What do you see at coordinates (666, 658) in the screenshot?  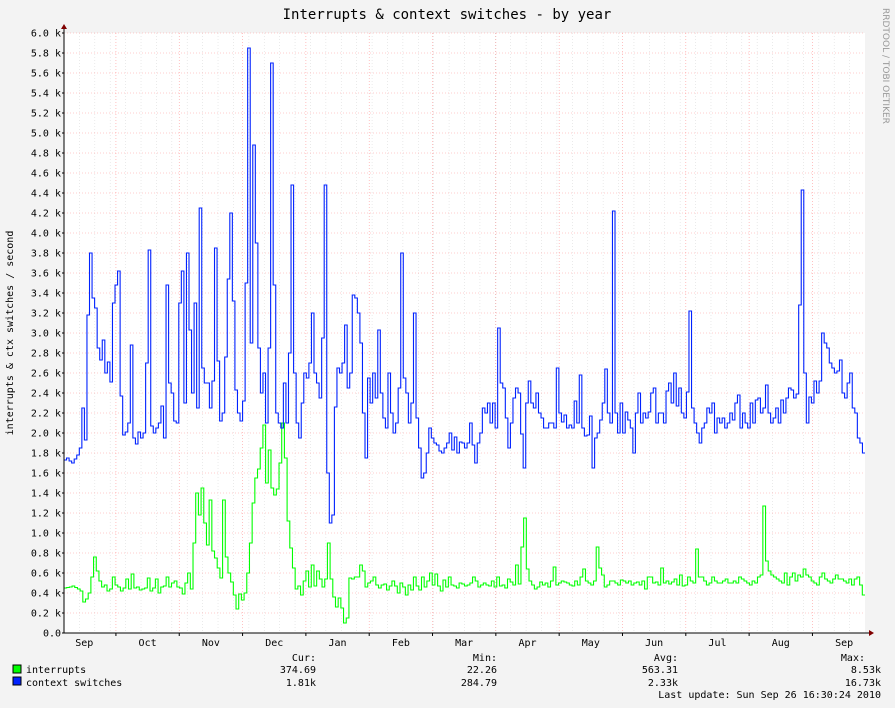 I see `legend-header-avg: Avg:` at bounding box center [666, 658].